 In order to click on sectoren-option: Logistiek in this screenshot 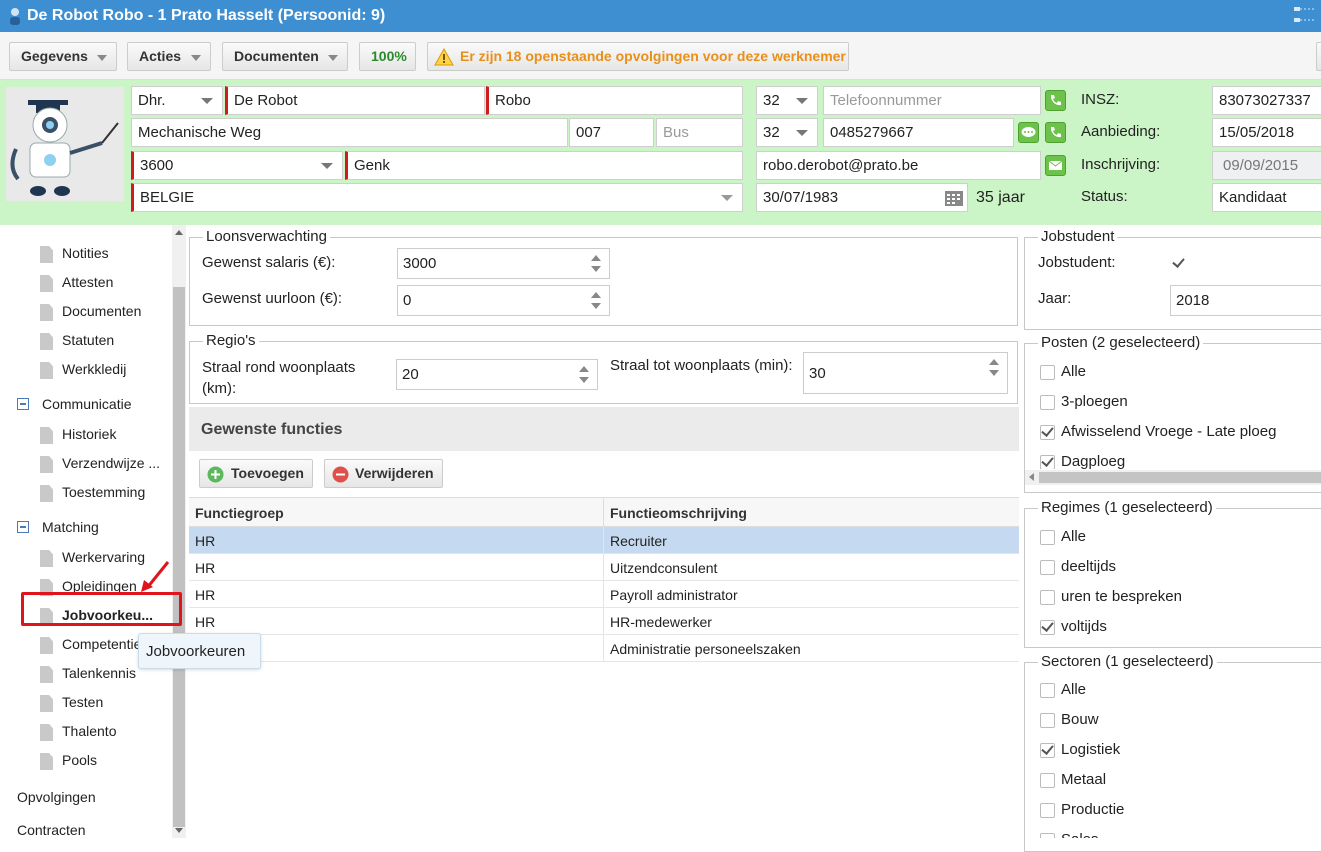, I will do `click(1176, 751)`.